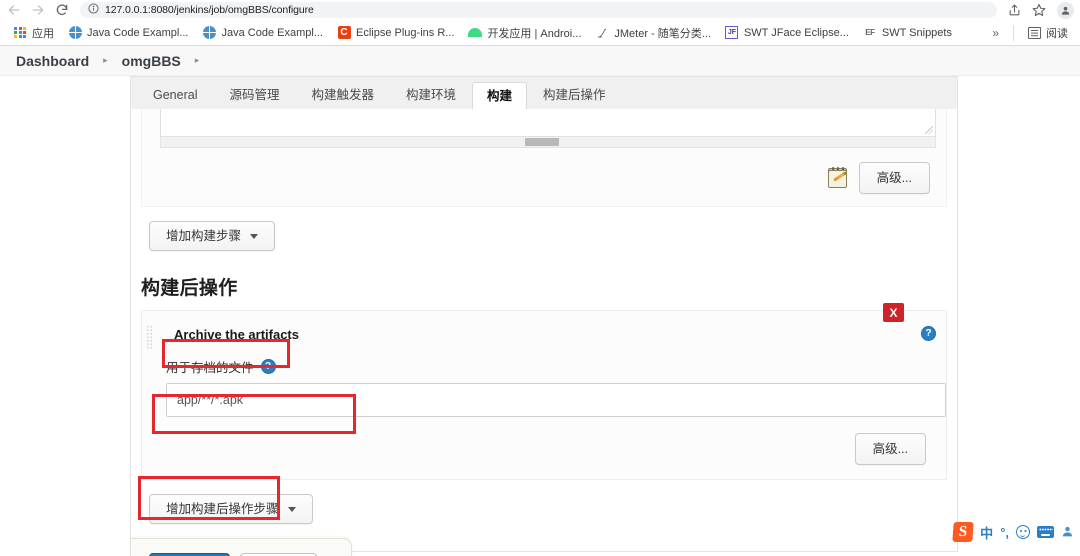 The image size is (1080, 556). What do you see at coordinates (1013, 32) in the screenshot?
I see `divider` at bounding box center [1013, 32].